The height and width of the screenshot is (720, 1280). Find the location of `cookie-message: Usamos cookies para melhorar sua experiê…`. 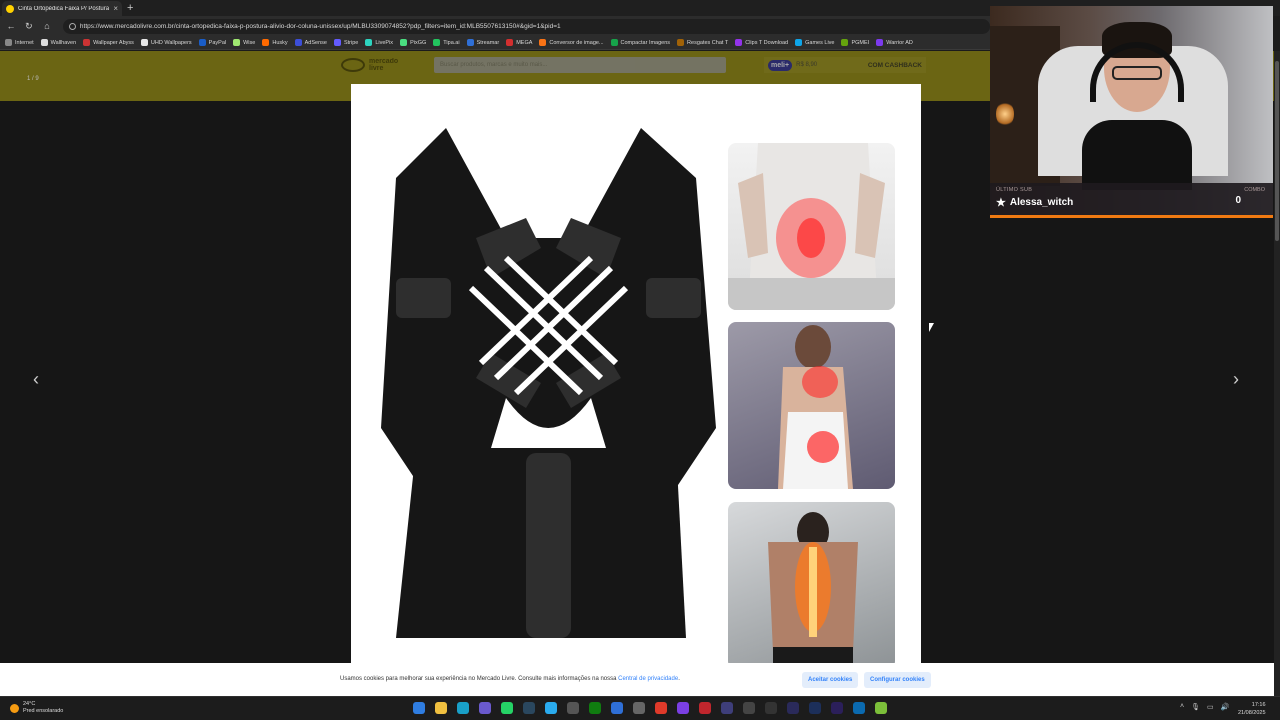

cookie-message: Usamos cookies para melhorar sua experiê… is located at coordinates (479, 679).